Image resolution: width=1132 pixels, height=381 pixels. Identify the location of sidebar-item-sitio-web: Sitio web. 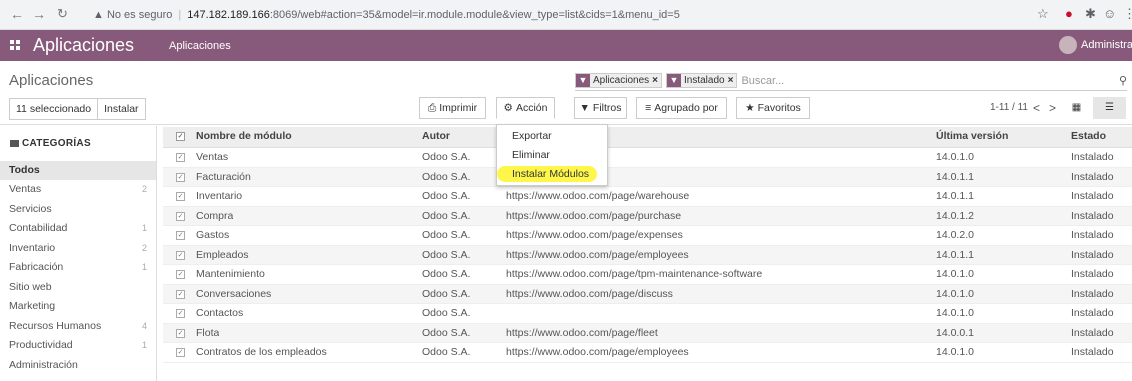
(78, 287).